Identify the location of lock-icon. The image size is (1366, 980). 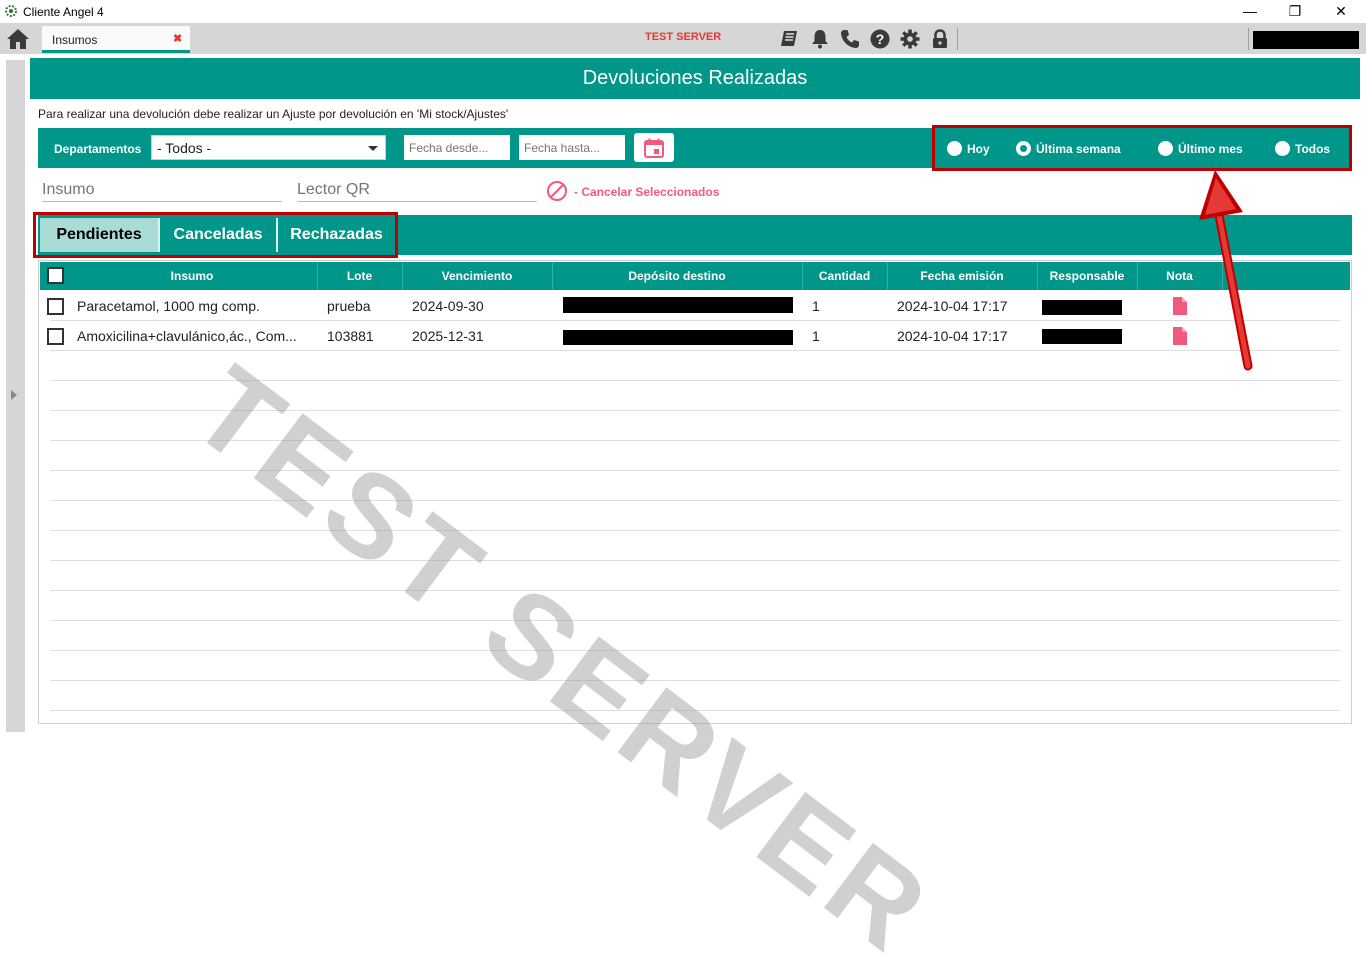
(940, 39).